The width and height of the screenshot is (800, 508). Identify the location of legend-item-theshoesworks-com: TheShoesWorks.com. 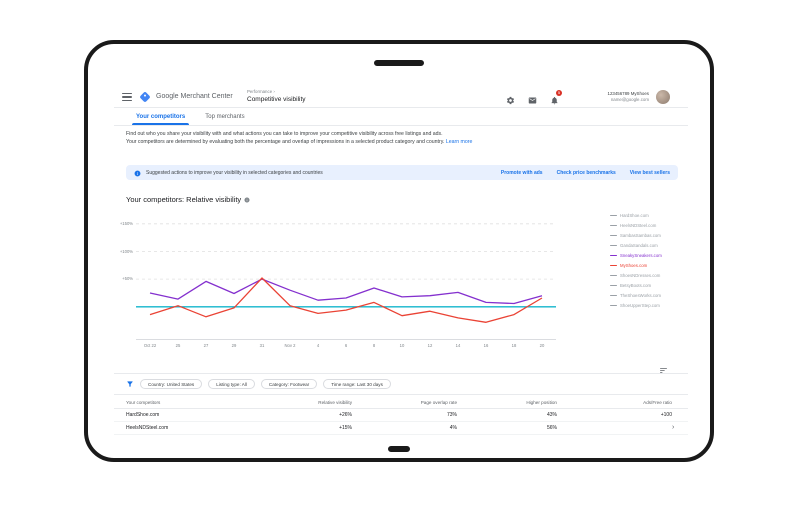
(636, 295).